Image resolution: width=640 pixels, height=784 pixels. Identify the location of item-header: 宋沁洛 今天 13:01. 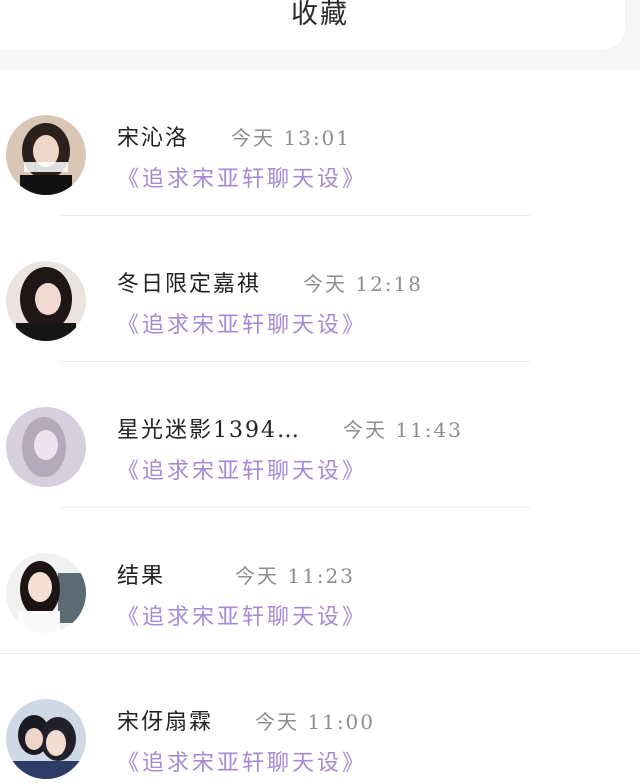
(234, 137).